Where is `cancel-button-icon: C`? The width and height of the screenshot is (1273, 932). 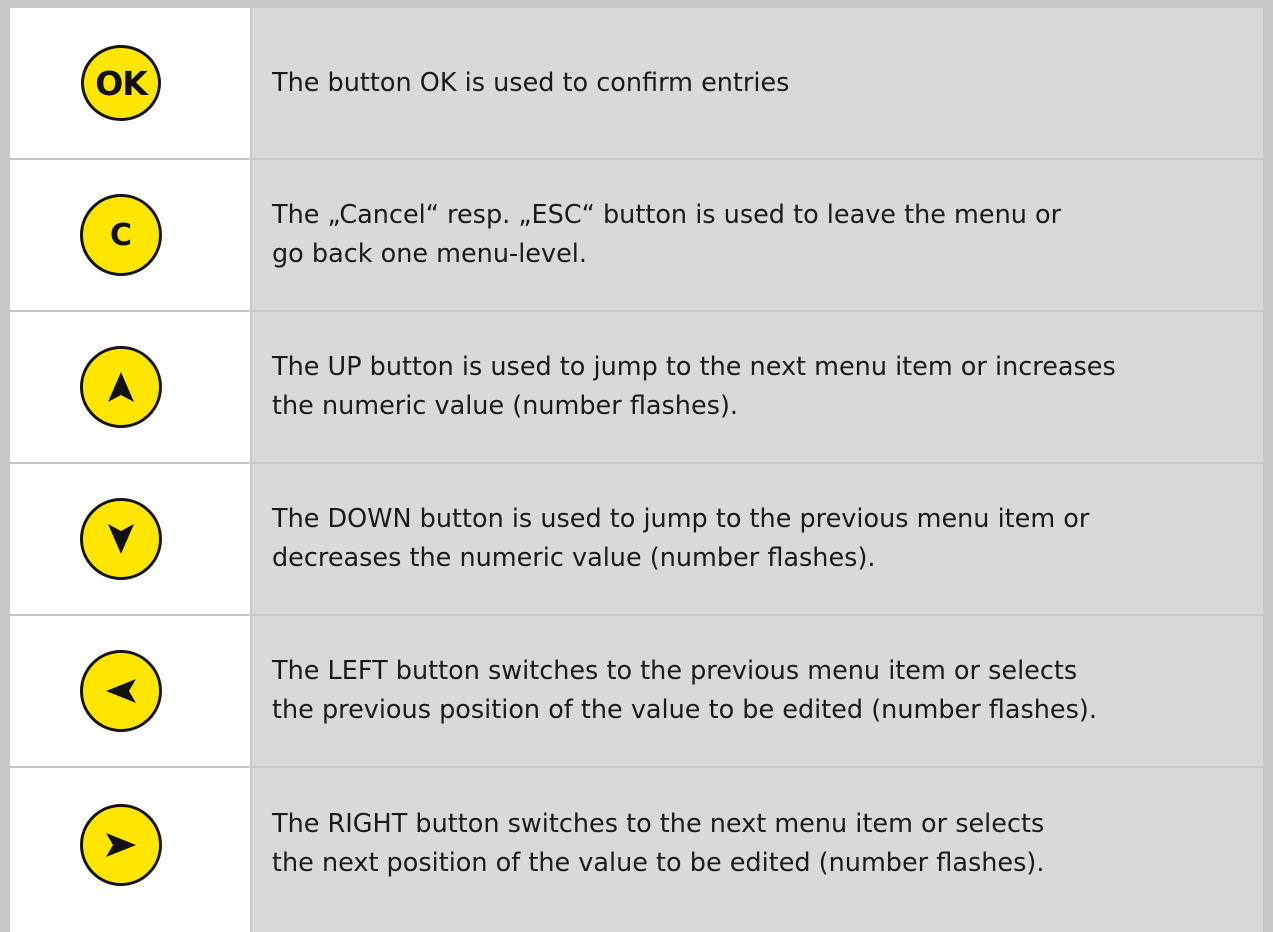
cancel-button-icon: C is located at coordinates (121, 235).